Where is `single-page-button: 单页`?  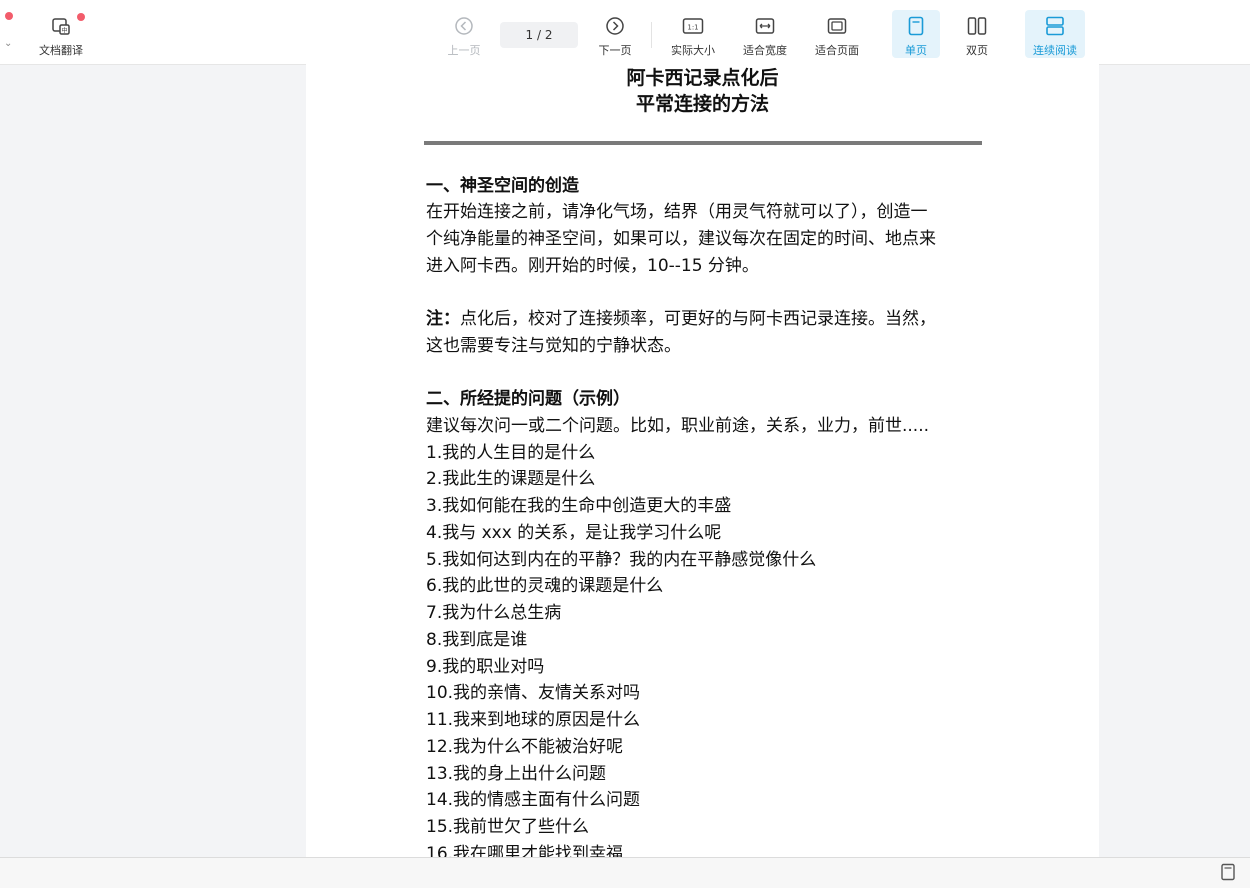 single-page-button: 单页 is located at coordinates (916, 34).